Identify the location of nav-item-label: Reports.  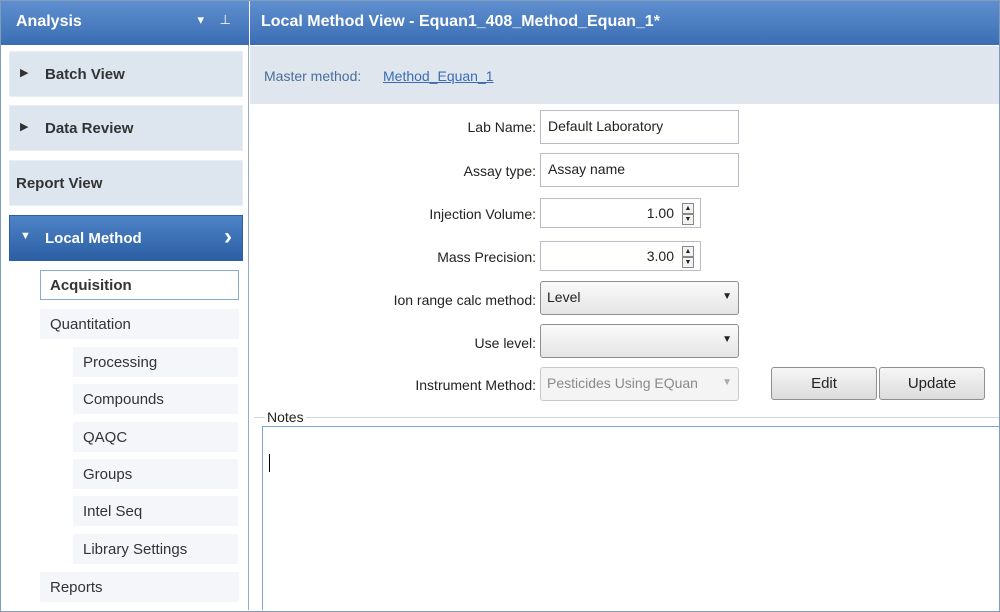
(76, 587).